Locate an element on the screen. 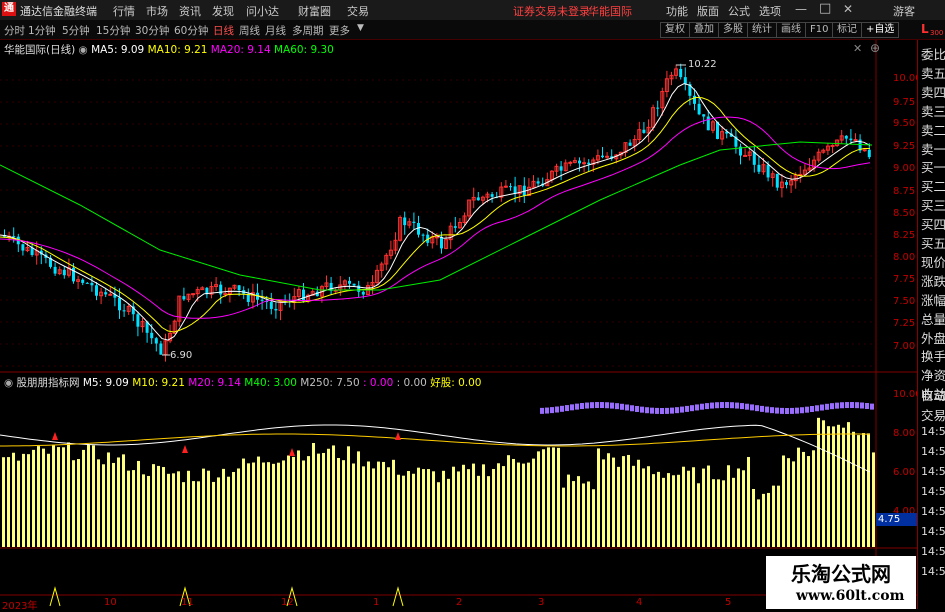  menu-function: 功能 is located at coordinates (677, 11).